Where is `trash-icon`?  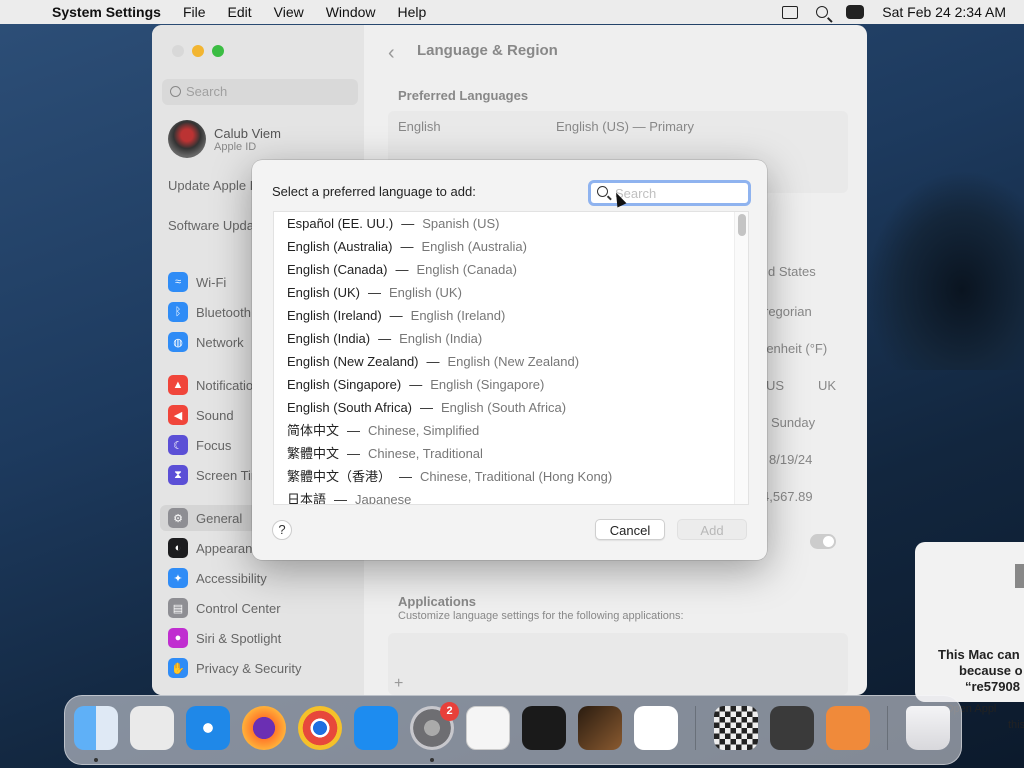 trash-icon is located at coordinates (928, 728).